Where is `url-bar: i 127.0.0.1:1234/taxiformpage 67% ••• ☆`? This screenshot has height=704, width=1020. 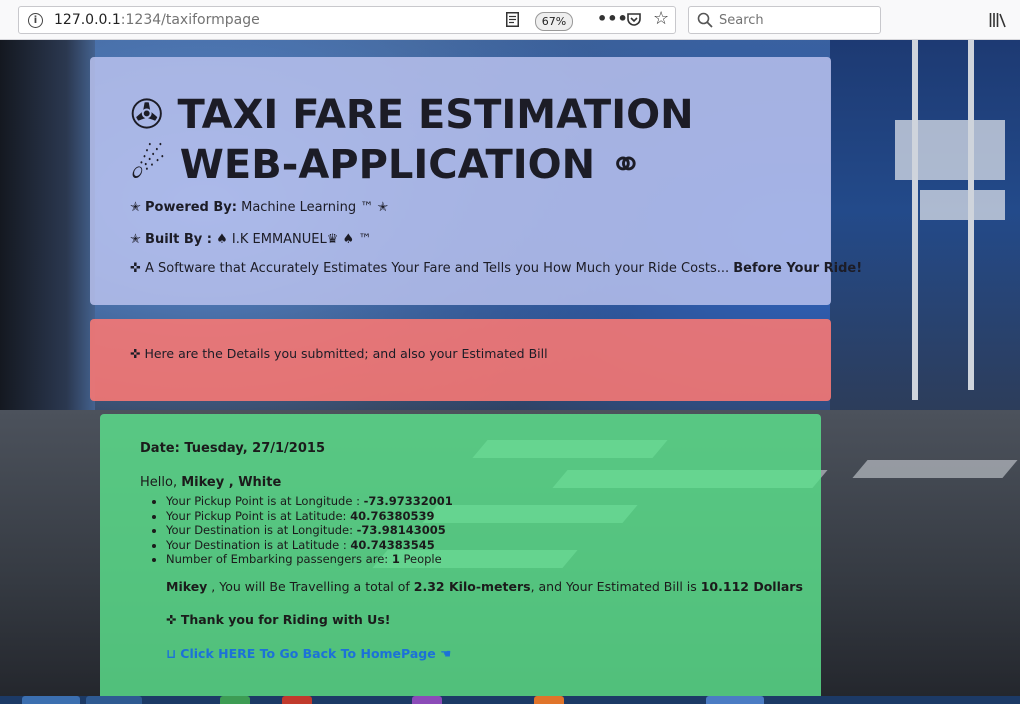 url-bar: i 127.0.0.1:1234/taxiformpage 67% ••• ☆ is located at coordinates (347, 20).